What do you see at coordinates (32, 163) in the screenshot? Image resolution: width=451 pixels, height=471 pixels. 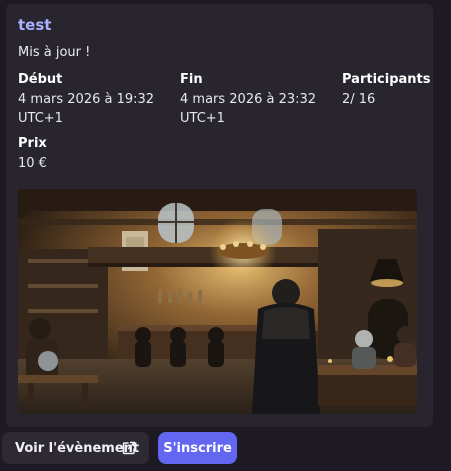 I see `price-value: 10 €` at bounding box center [32, 163].